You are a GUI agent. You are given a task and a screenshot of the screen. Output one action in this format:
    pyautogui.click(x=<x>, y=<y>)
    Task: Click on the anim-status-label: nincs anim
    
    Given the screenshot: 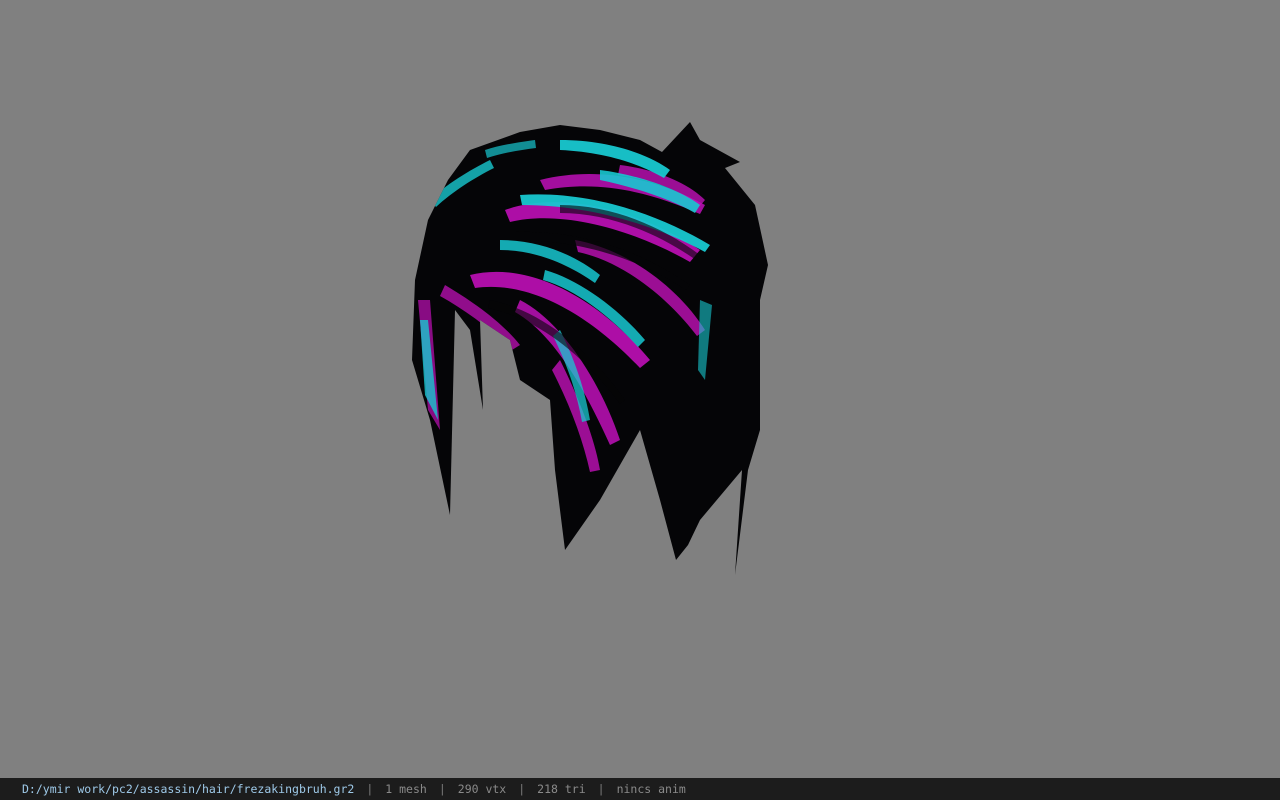 What is the action you would take?
    pyautogui.click(x=651, y=789)
    